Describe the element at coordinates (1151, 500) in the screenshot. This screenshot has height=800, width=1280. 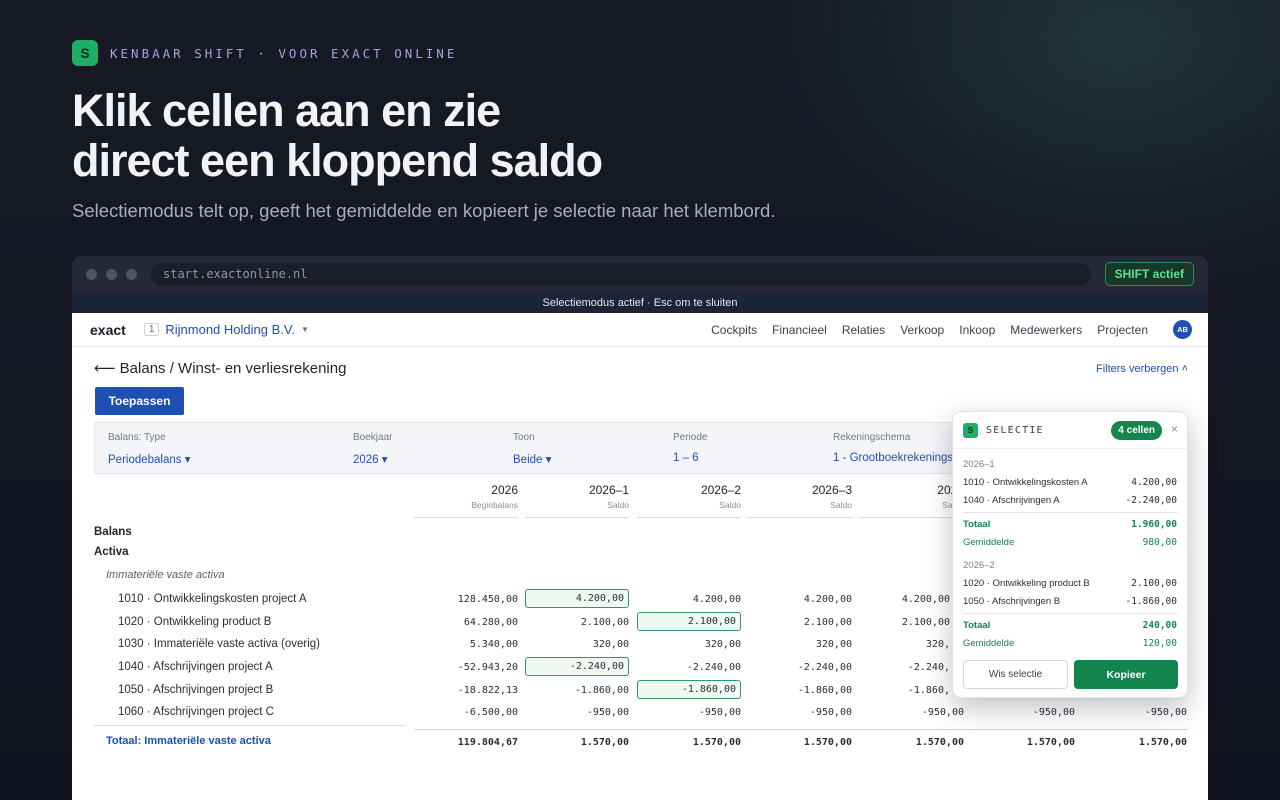
I see `selection-item-value: -2.240,00` at that location.